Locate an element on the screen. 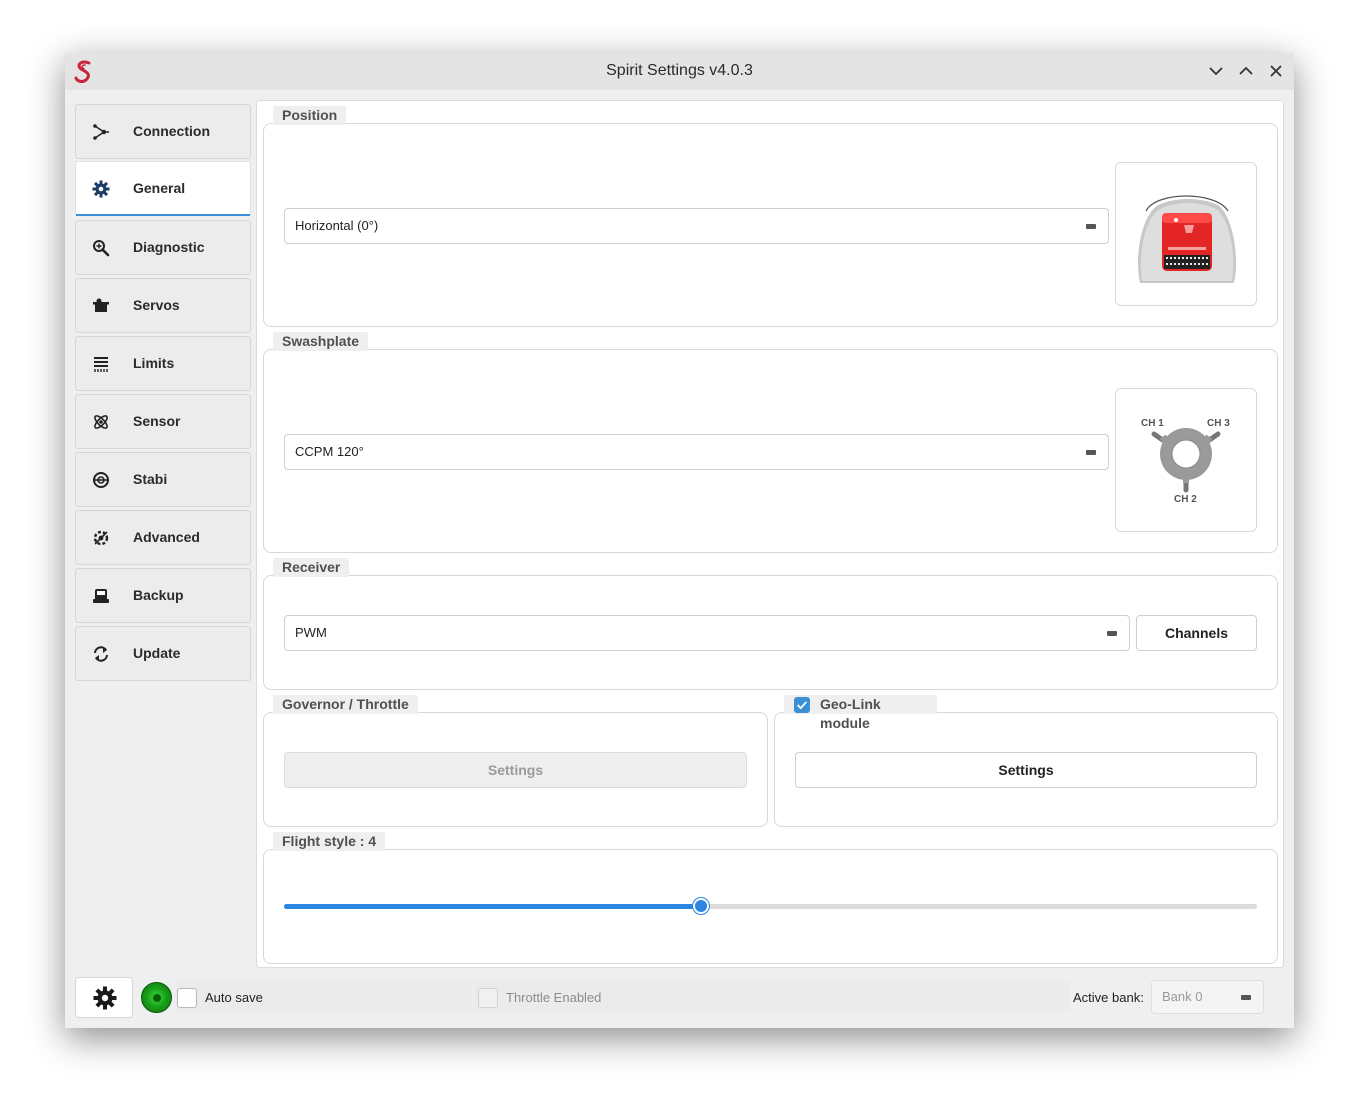 Image resolution: width=1359 pixels, height=1105 pixels. position-group-title: Position is located at coordinates (310, 115).